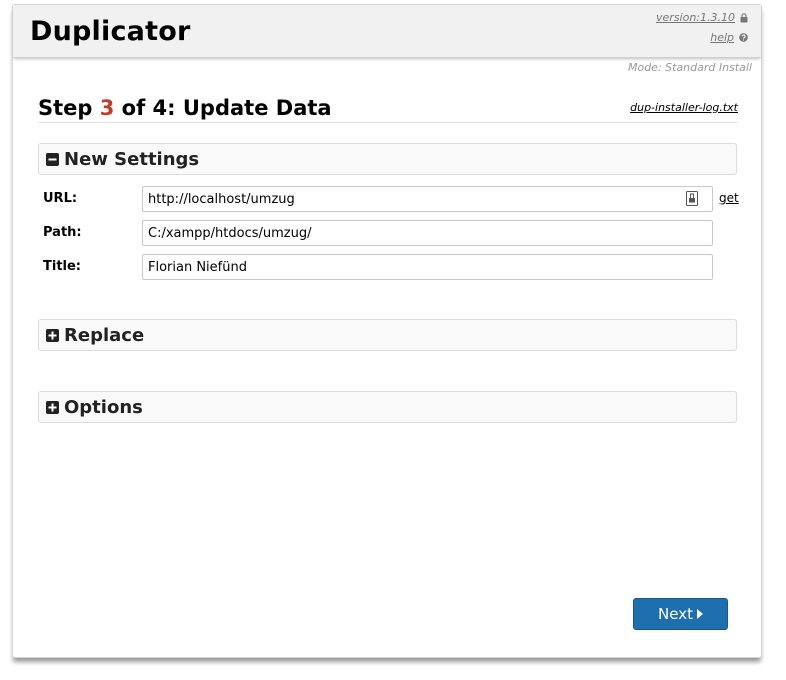  I want to click on url-label: URL:, so click(60, 198).